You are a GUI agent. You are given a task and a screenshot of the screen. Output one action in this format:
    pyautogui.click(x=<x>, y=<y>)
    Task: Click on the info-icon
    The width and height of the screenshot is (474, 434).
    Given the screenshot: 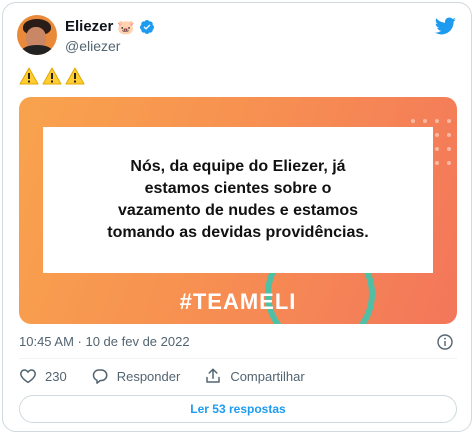 What is the action you would take?
    pyautogui.click(x=445, y=342)
    